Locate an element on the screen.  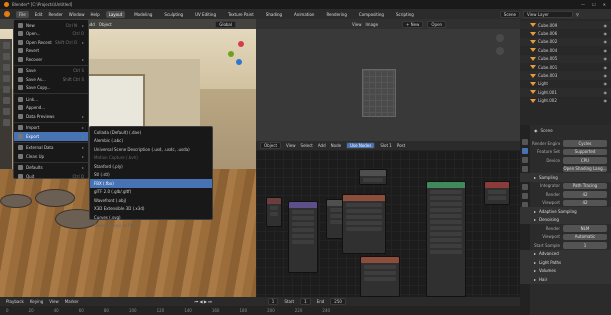
menu-edit: Edit is located at coordinates (39, 14).